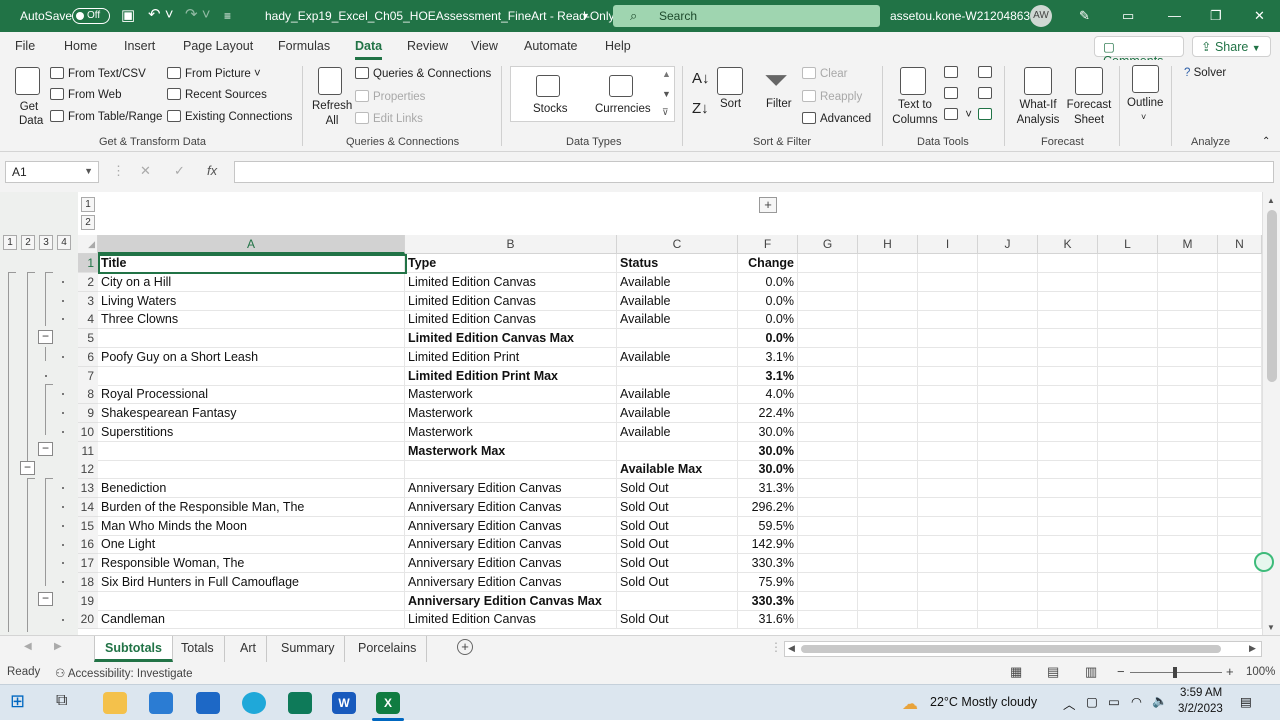 Image resolution: width=1280 pixels, height=721 pixels. Describe the element at coordinates (1084, 16) in the screenshot. I see `pen-icon: ✎` at that location.